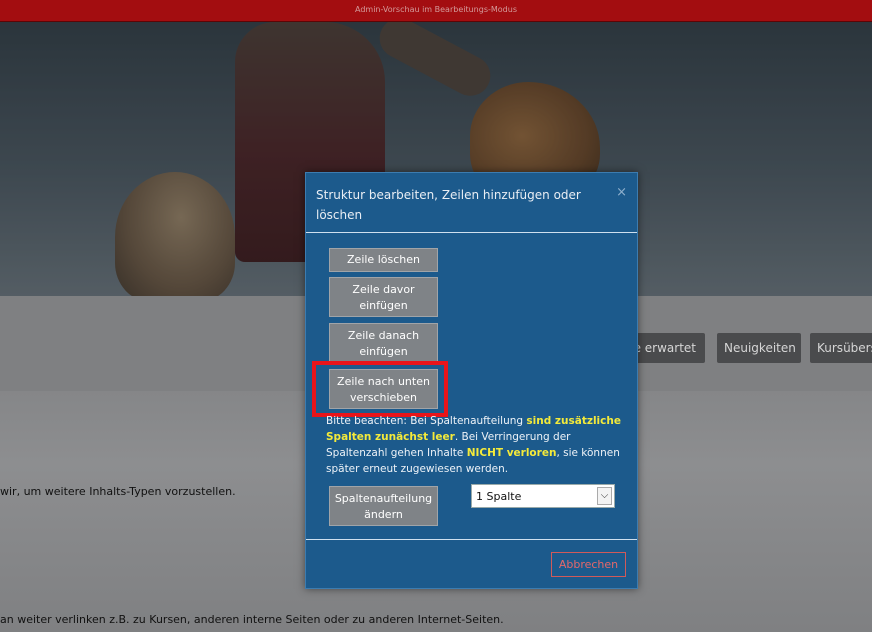  Describe the element at coordinates (543, 496) in the screenshot. I see `column-layout-select: 1 Spalte ⌵` at that location.